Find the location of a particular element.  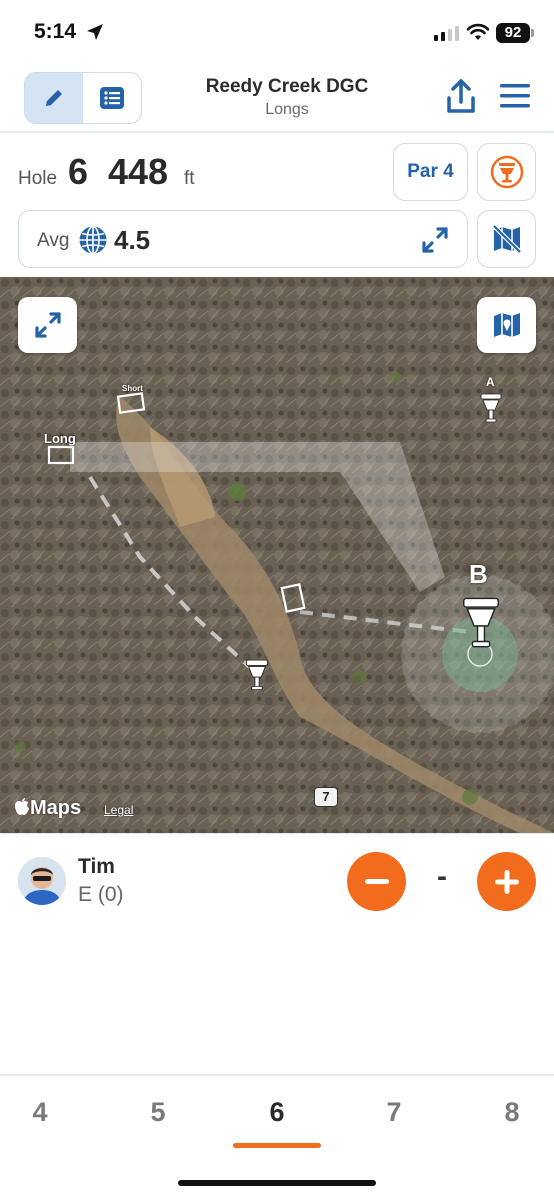

hole-tab-5: 5 is located at coordinates (158, 1112).